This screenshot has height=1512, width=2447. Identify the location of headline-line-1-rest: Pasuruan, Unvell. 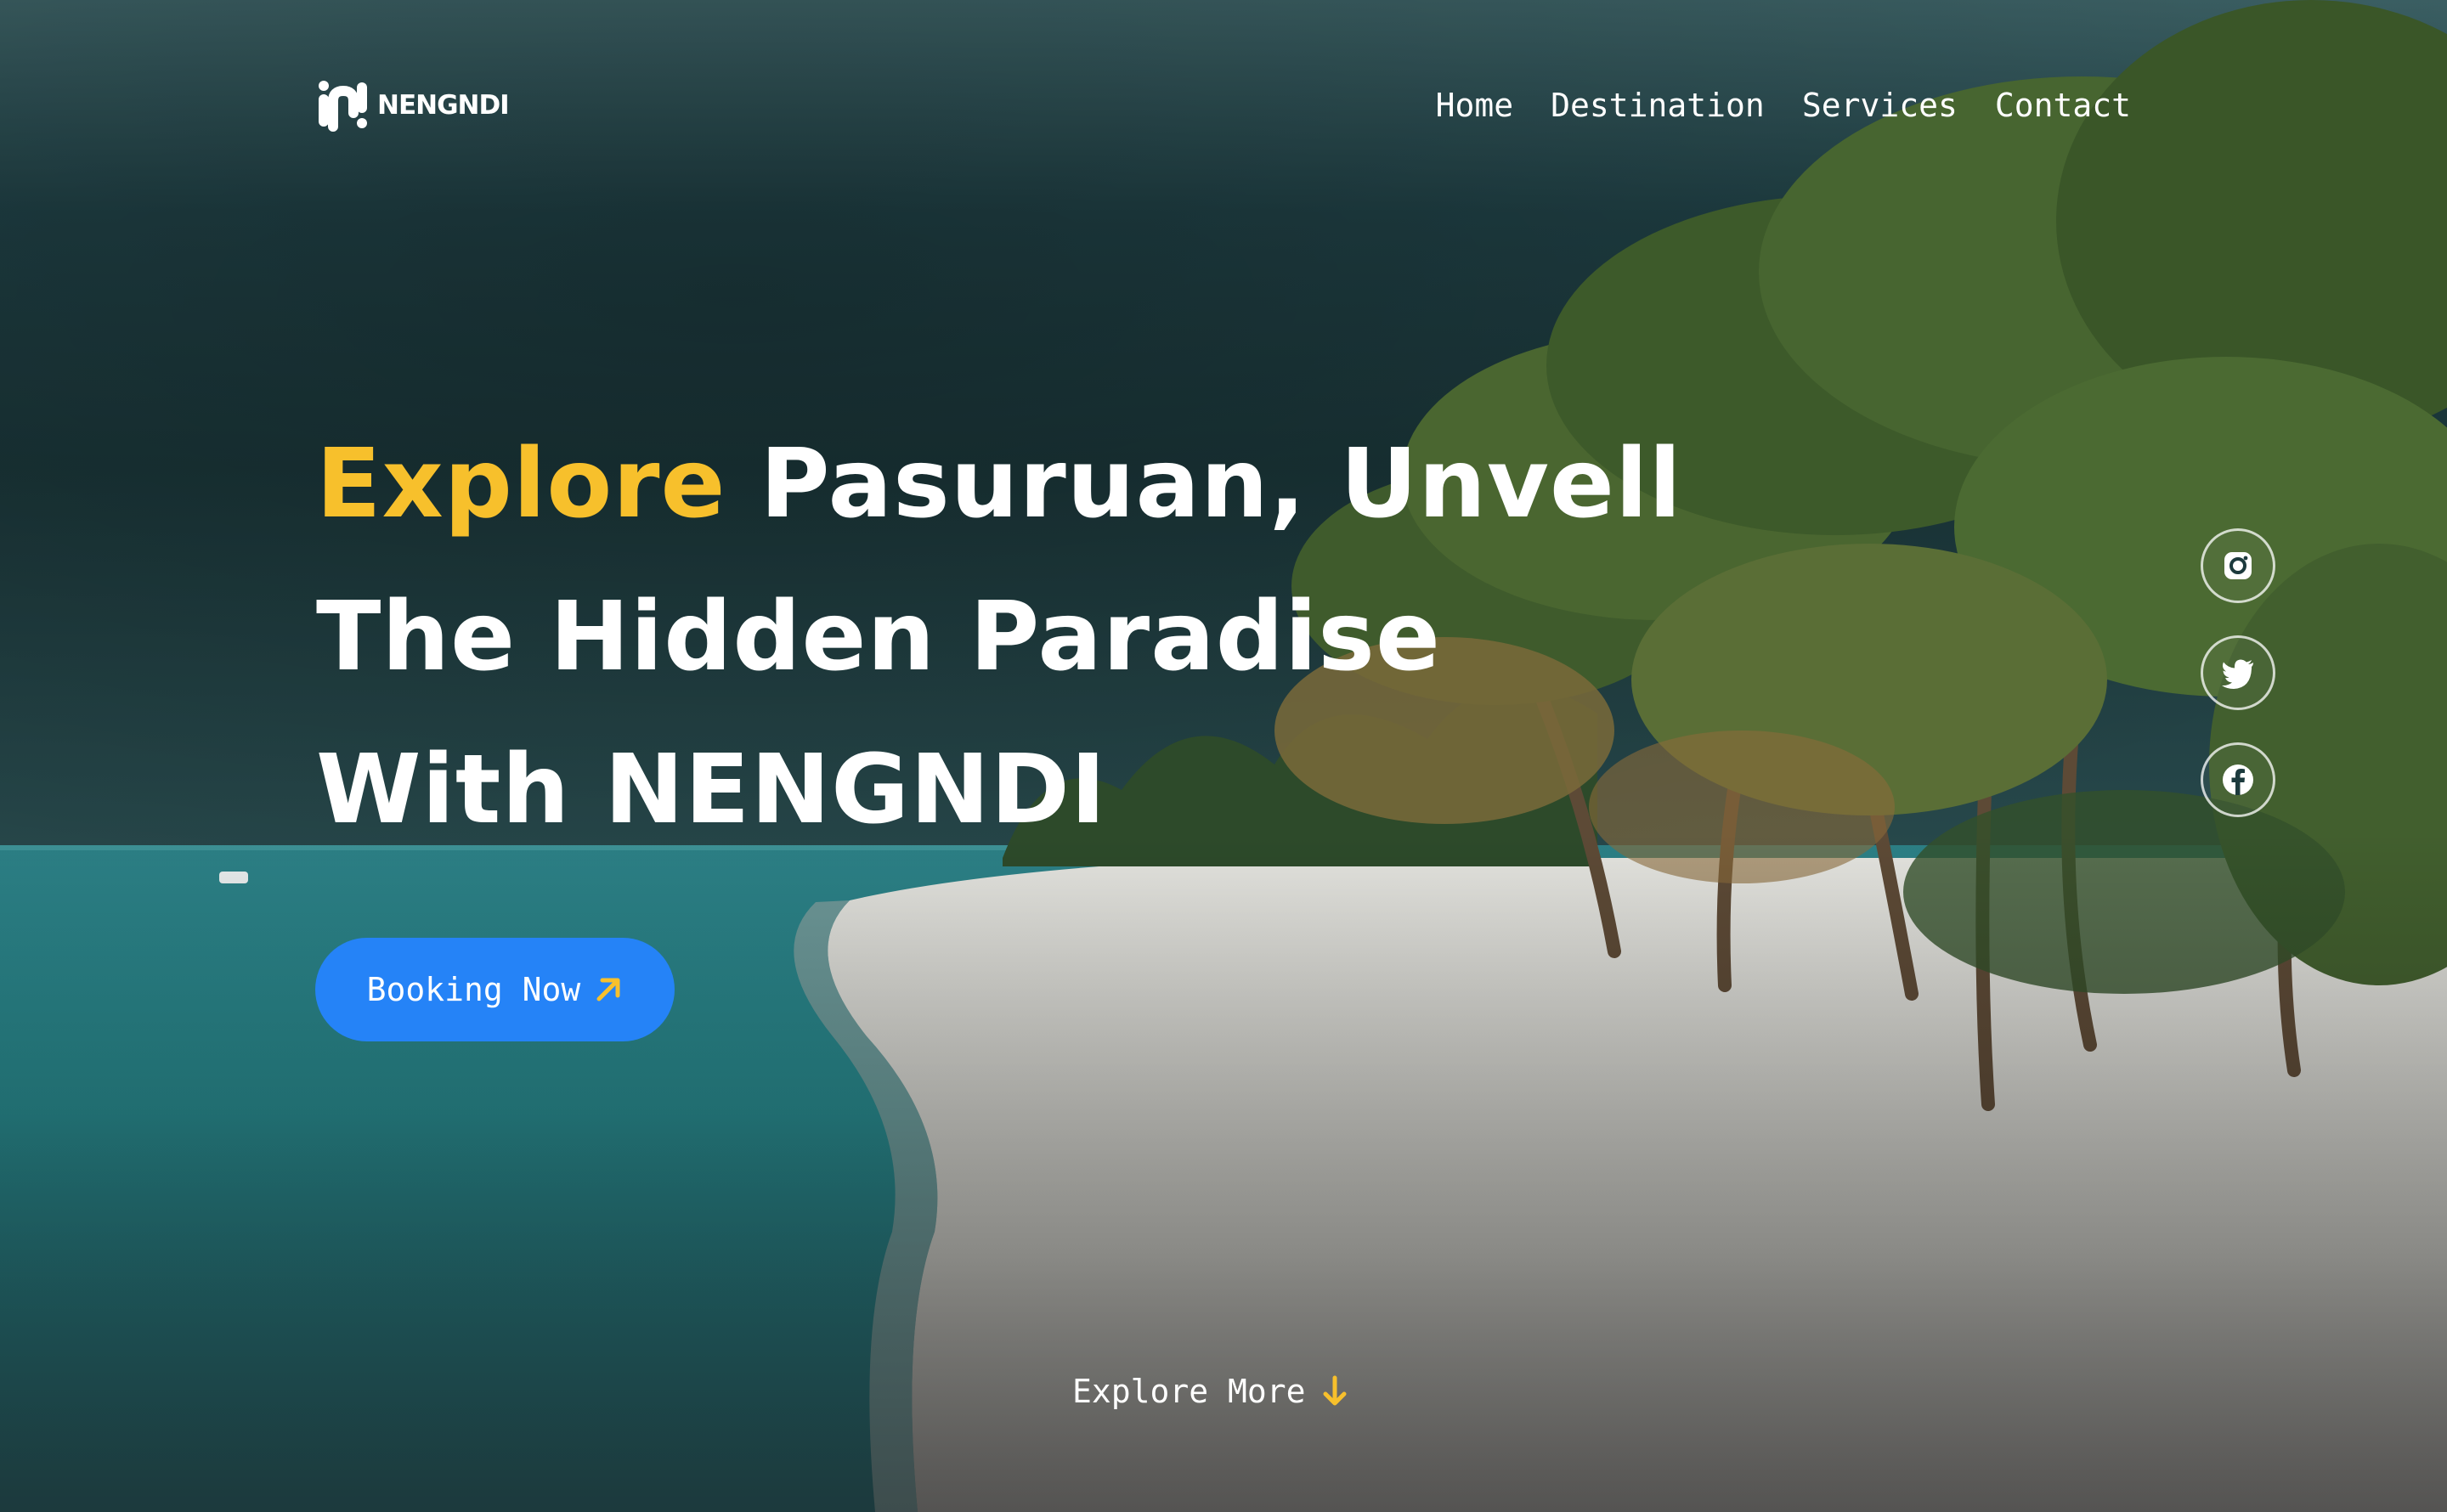
(1204, 484).